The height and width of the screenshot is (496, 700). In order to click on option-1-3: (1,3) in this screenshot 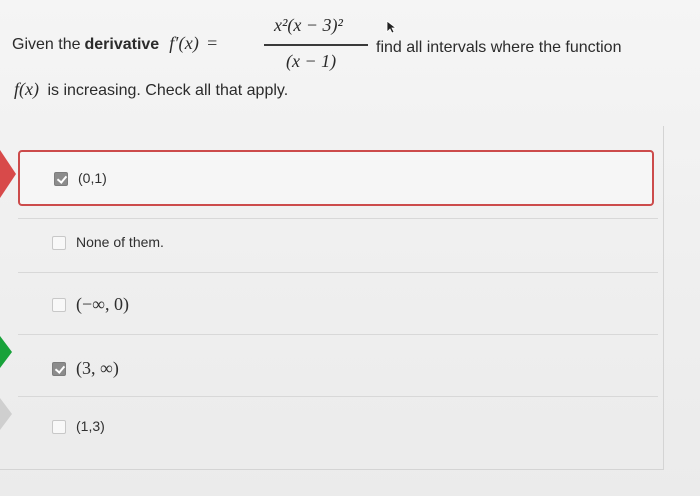, I will do `click(336, 428)`.